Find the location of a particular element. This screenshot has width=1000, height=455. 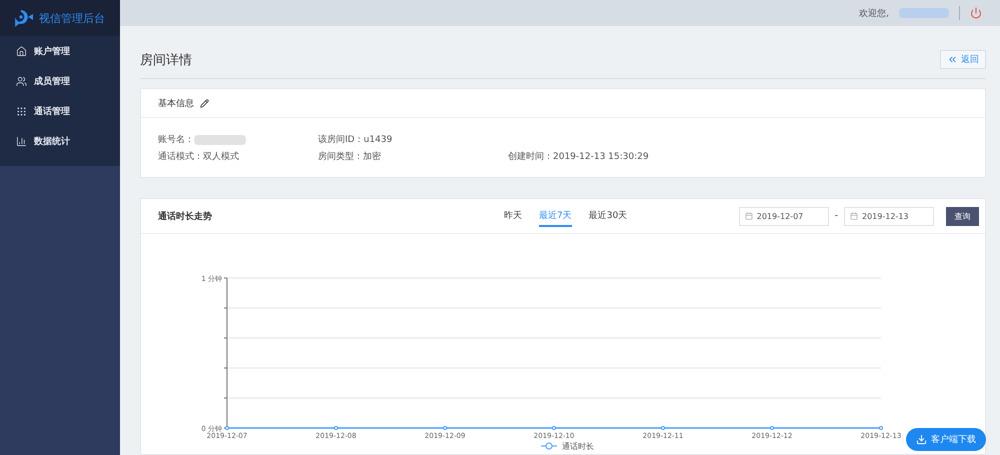

field-value: u1439 is located at coordinates (378, 139).